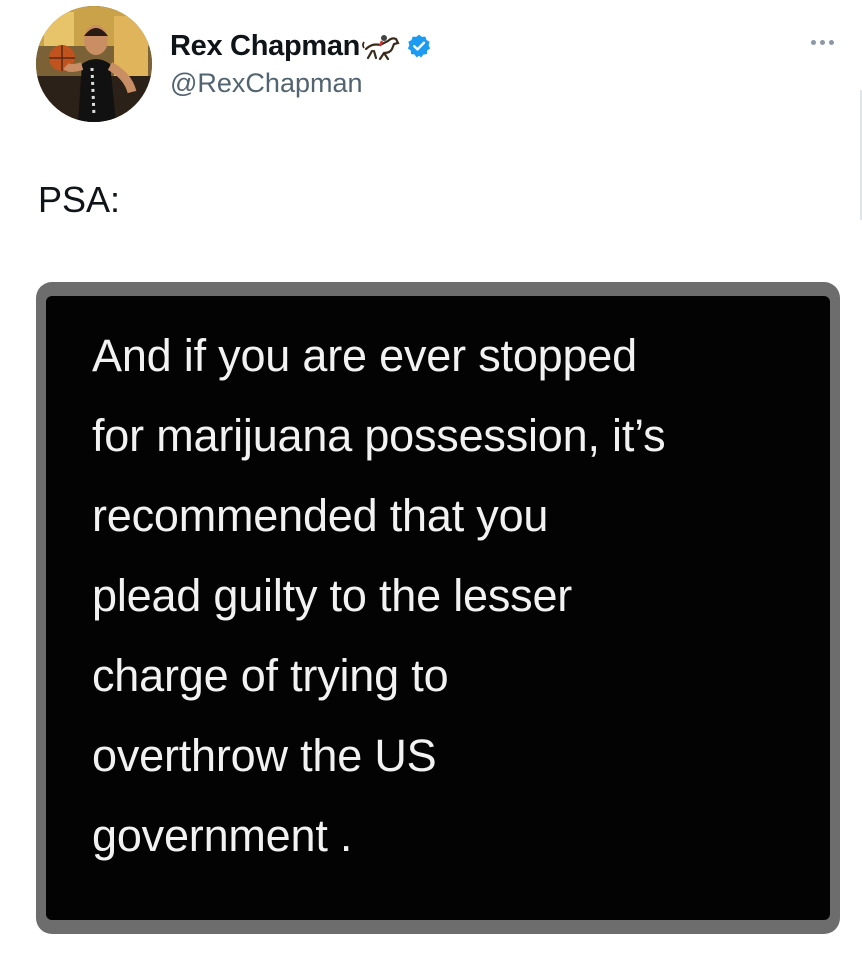 This screenshot has width=862, height=960. I want to click on media-text-line: recommended that you, so click(320, 515).